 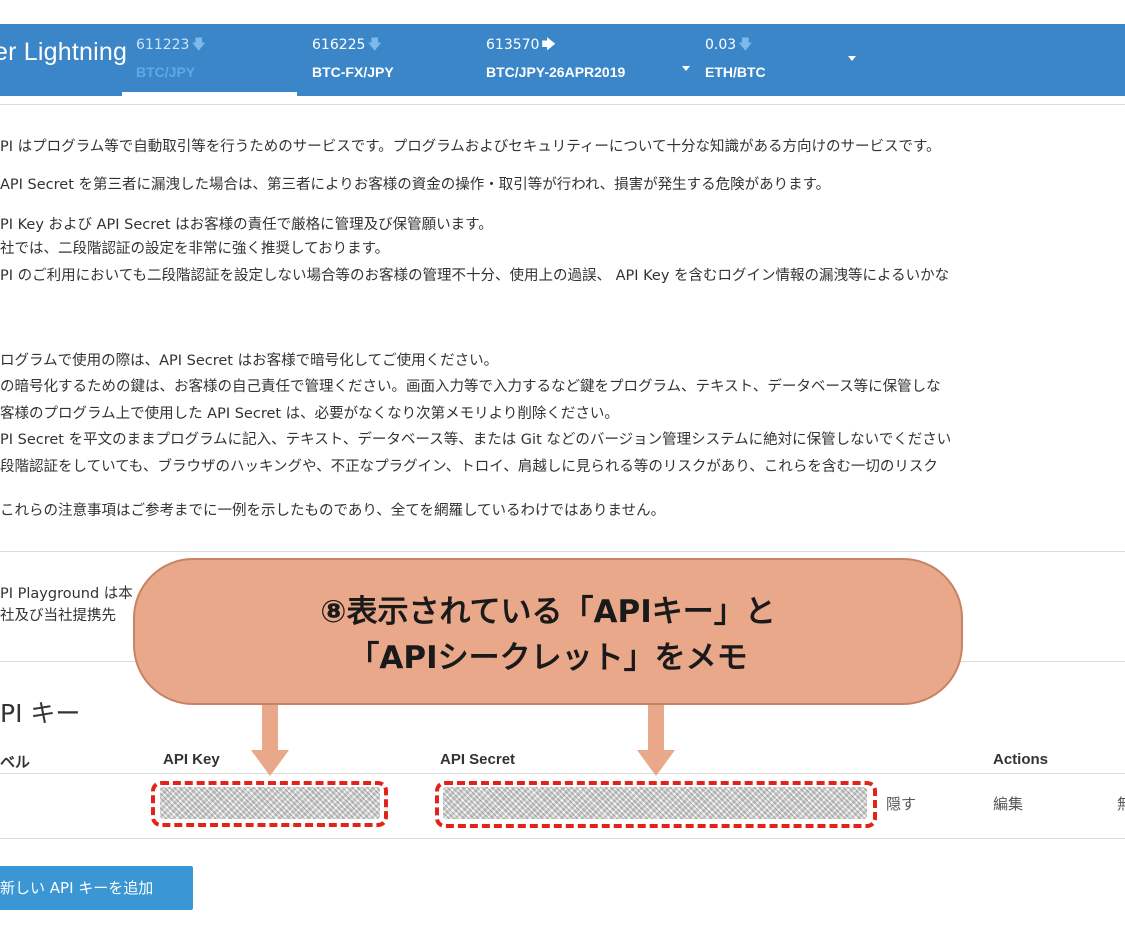 I want to click on table-row-divider, so click(x=562, y=838).